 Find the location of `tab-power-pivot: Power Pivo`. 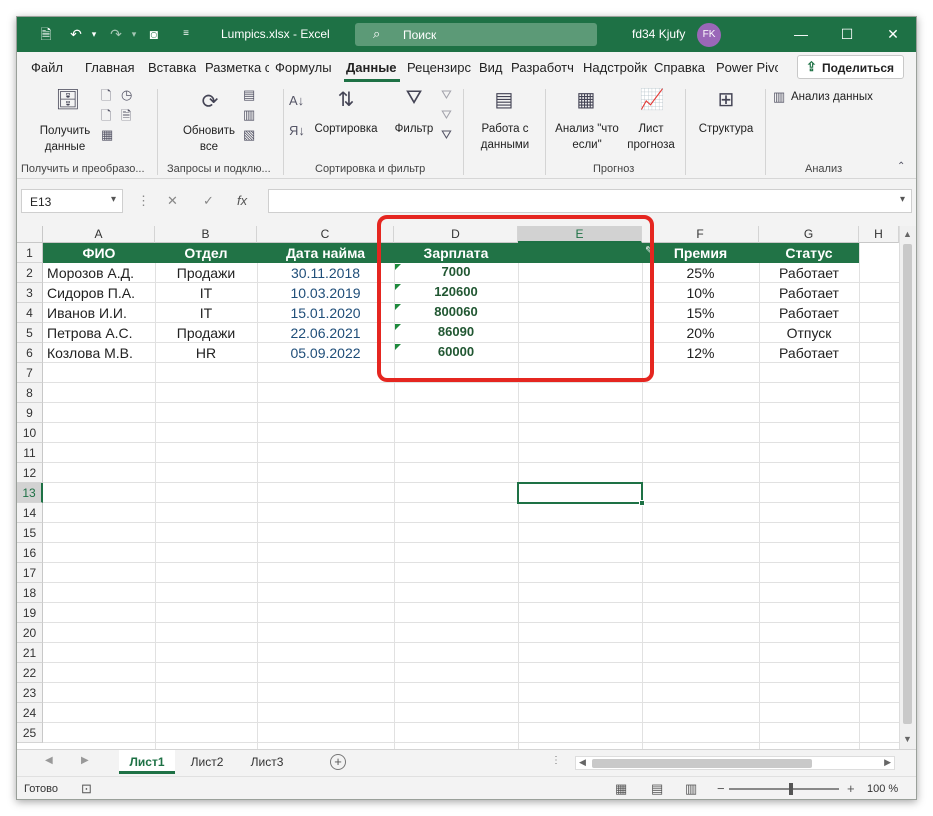

tab-power-pivot: Power Pivo is located at coordinates (747, 67).